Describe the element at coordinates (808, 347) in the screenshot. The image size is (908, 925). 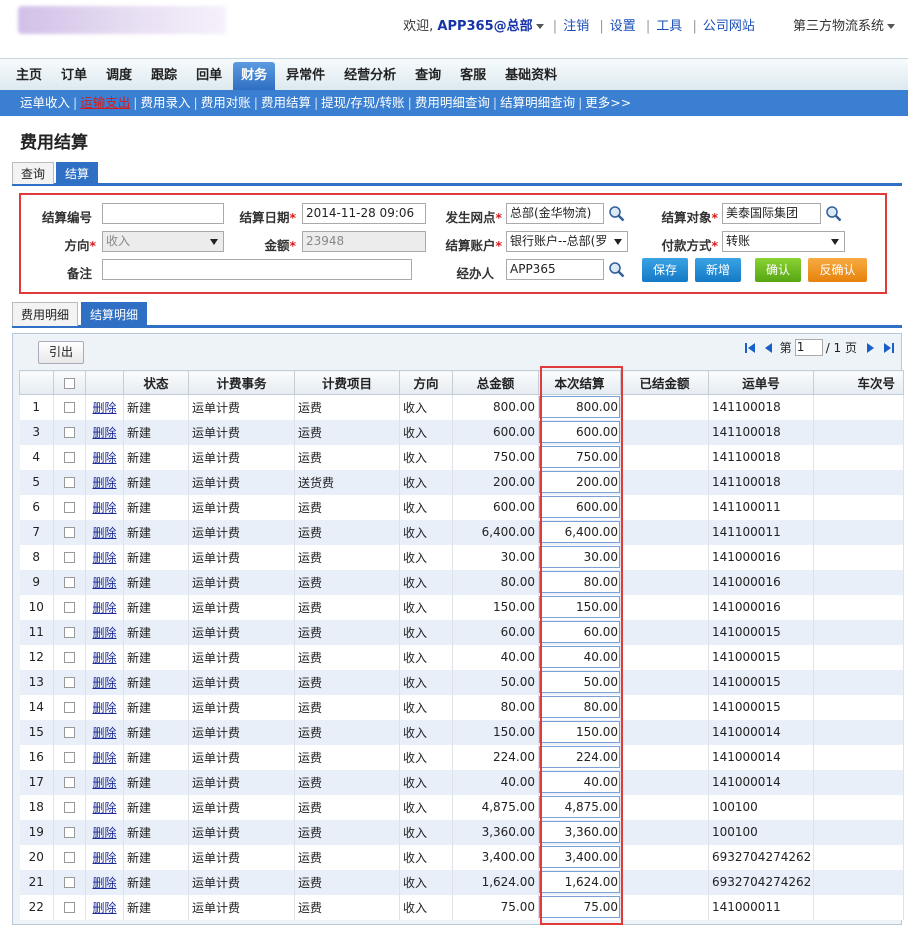
I see `page-number-input: 1` at that location.